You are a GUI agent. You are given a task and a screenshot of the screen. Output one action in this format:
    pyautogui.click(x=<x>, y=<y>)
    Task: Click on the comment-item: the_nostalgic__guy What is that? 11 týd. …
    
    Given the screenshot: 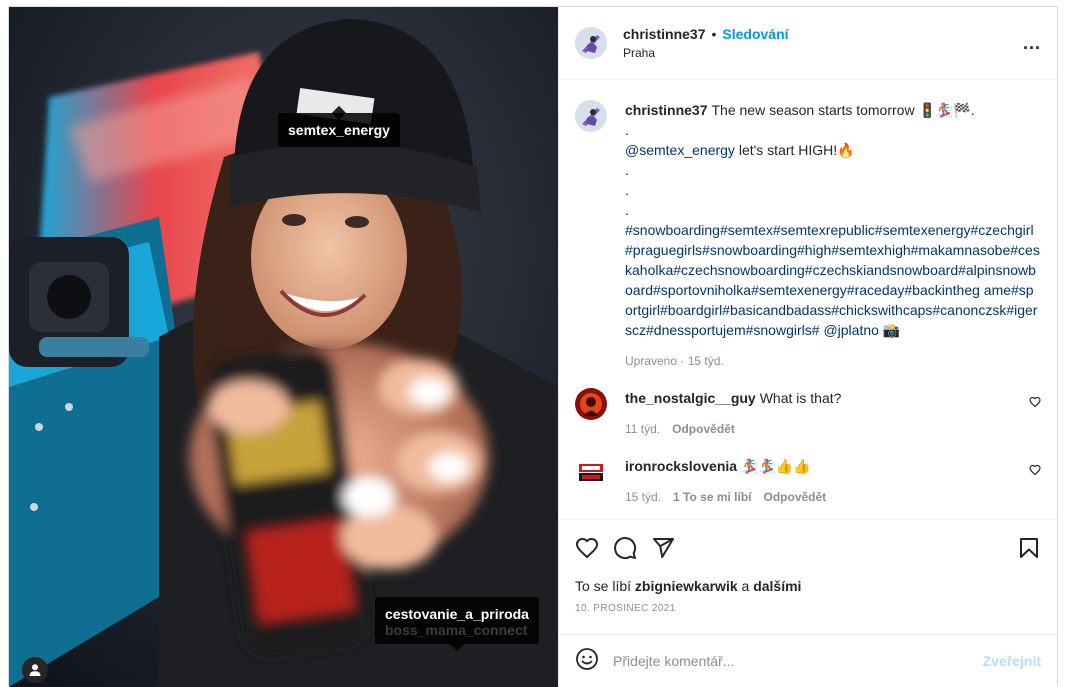 What is the action you would take?
    pyautogui.click(x=808, y=412)
    